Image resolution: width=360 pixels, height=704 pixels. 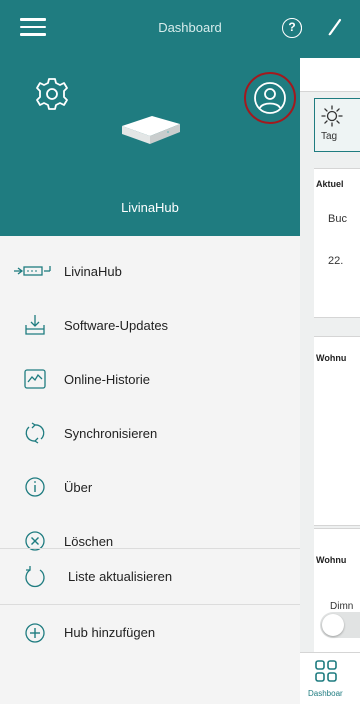 I want to click on add-hub-button: Hub hinzufügen, so click(x=150, y=632).